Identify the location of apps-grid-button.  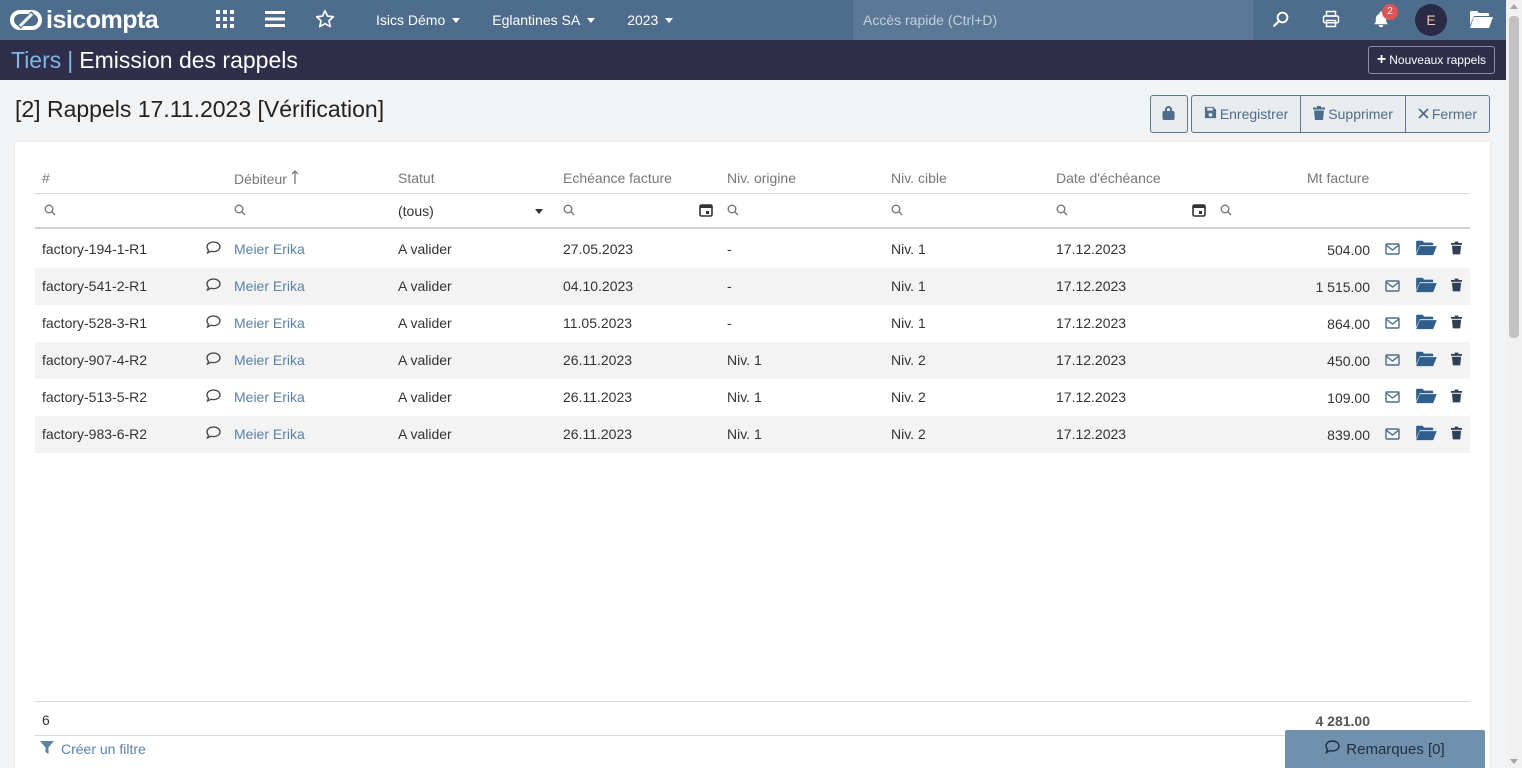
(225, 20).